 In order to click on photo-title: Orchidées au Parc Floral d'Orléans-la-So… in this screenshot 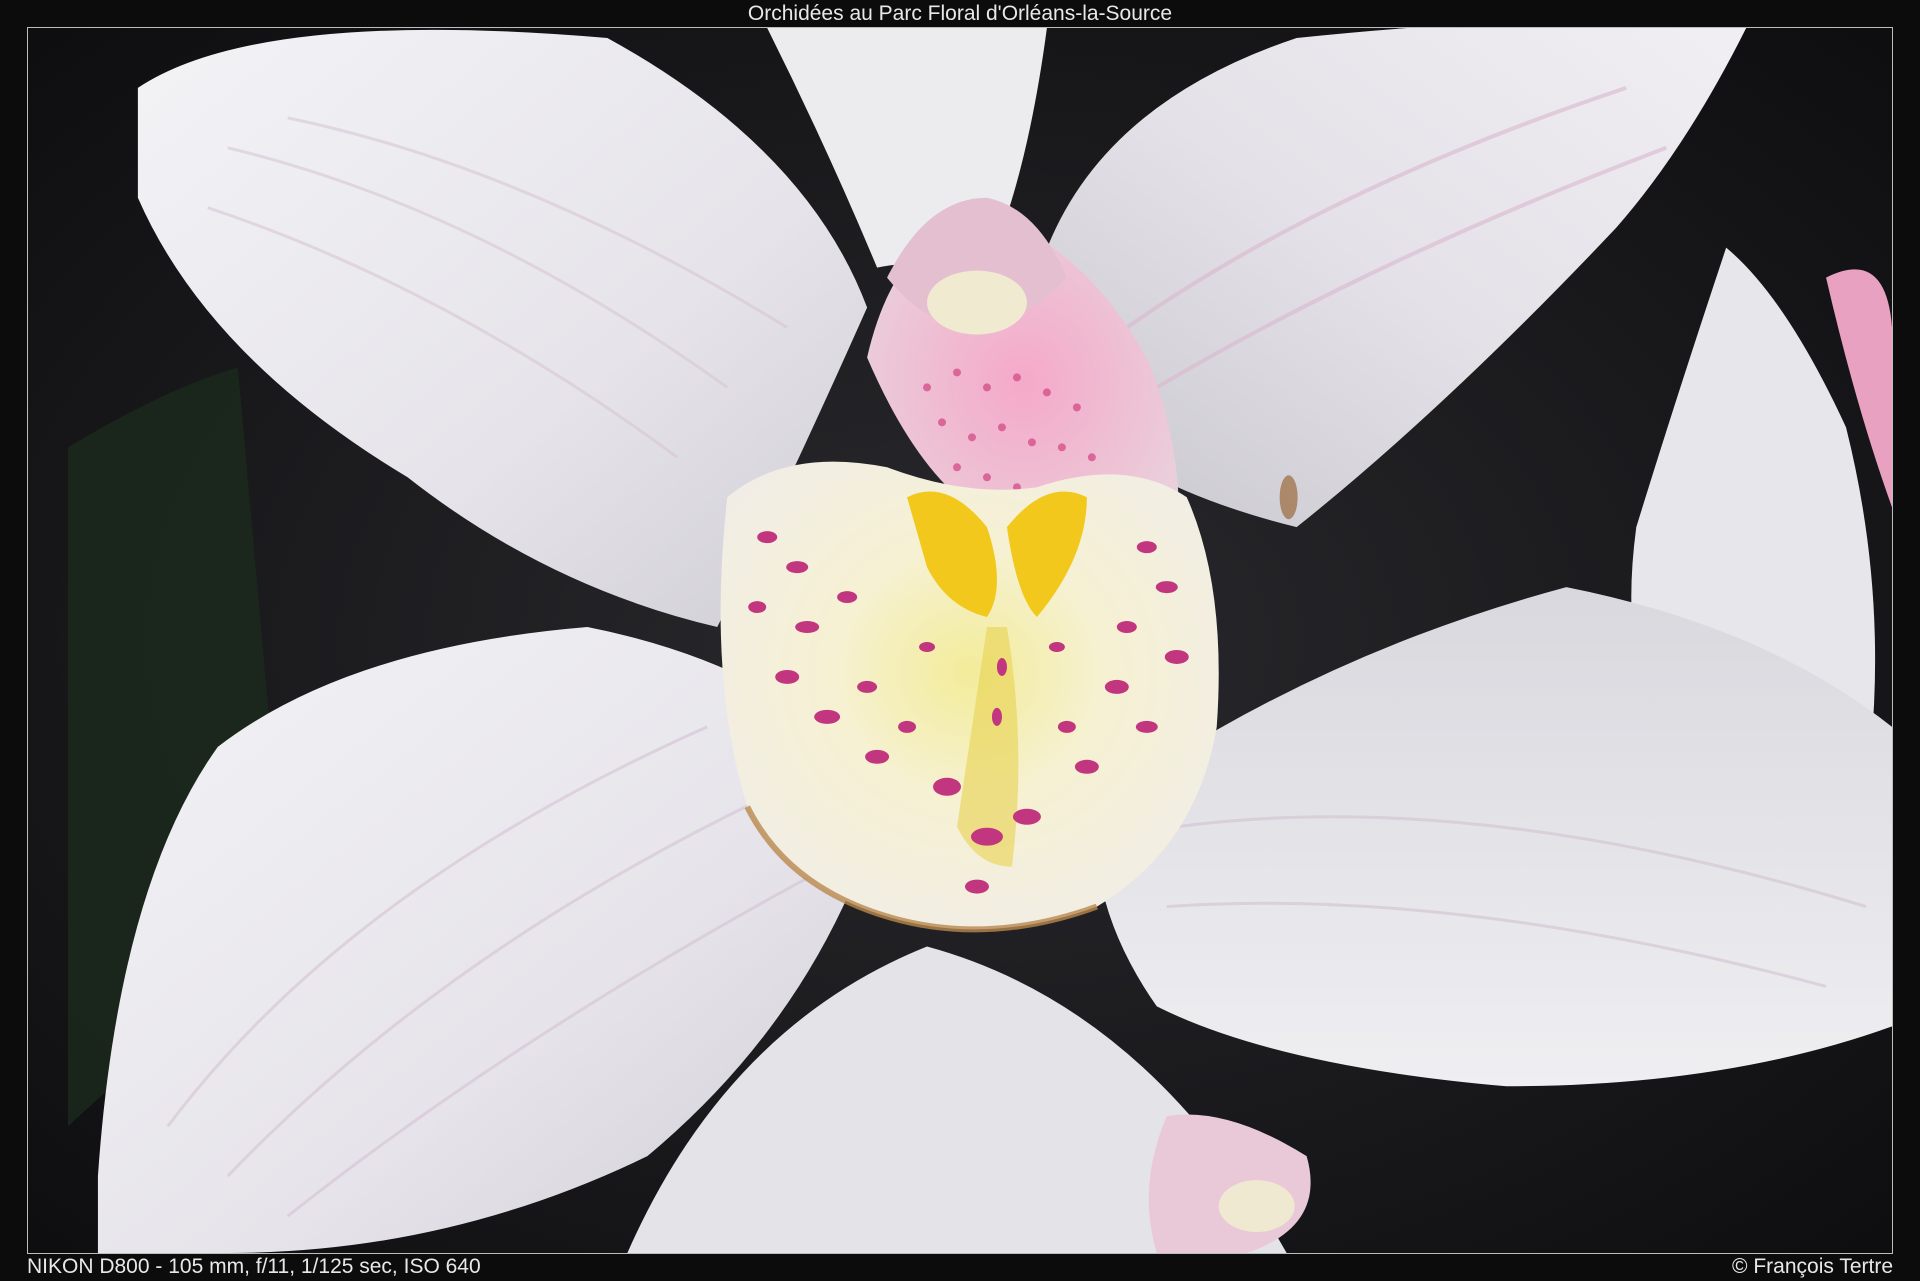, I will do `click(960, 13)`.